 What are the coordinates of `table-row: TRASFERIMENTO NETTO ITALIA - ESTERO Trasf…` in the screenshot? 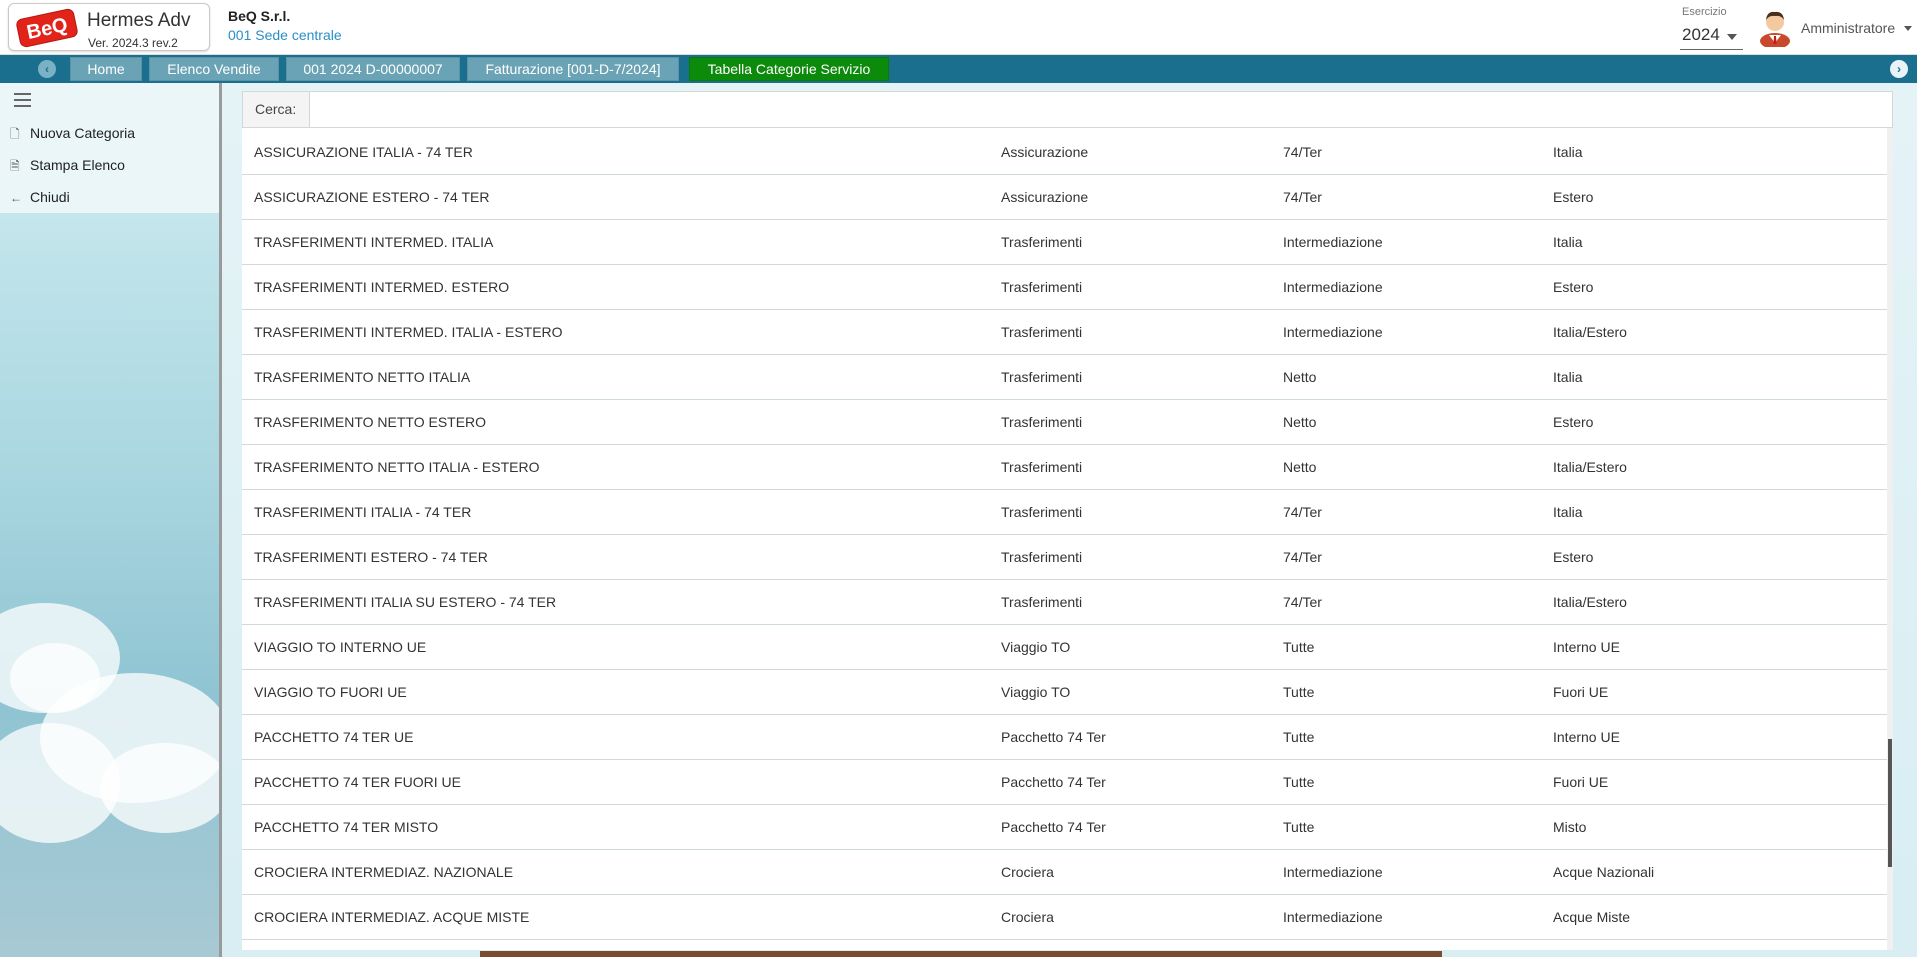 It's located at (1064, 467).